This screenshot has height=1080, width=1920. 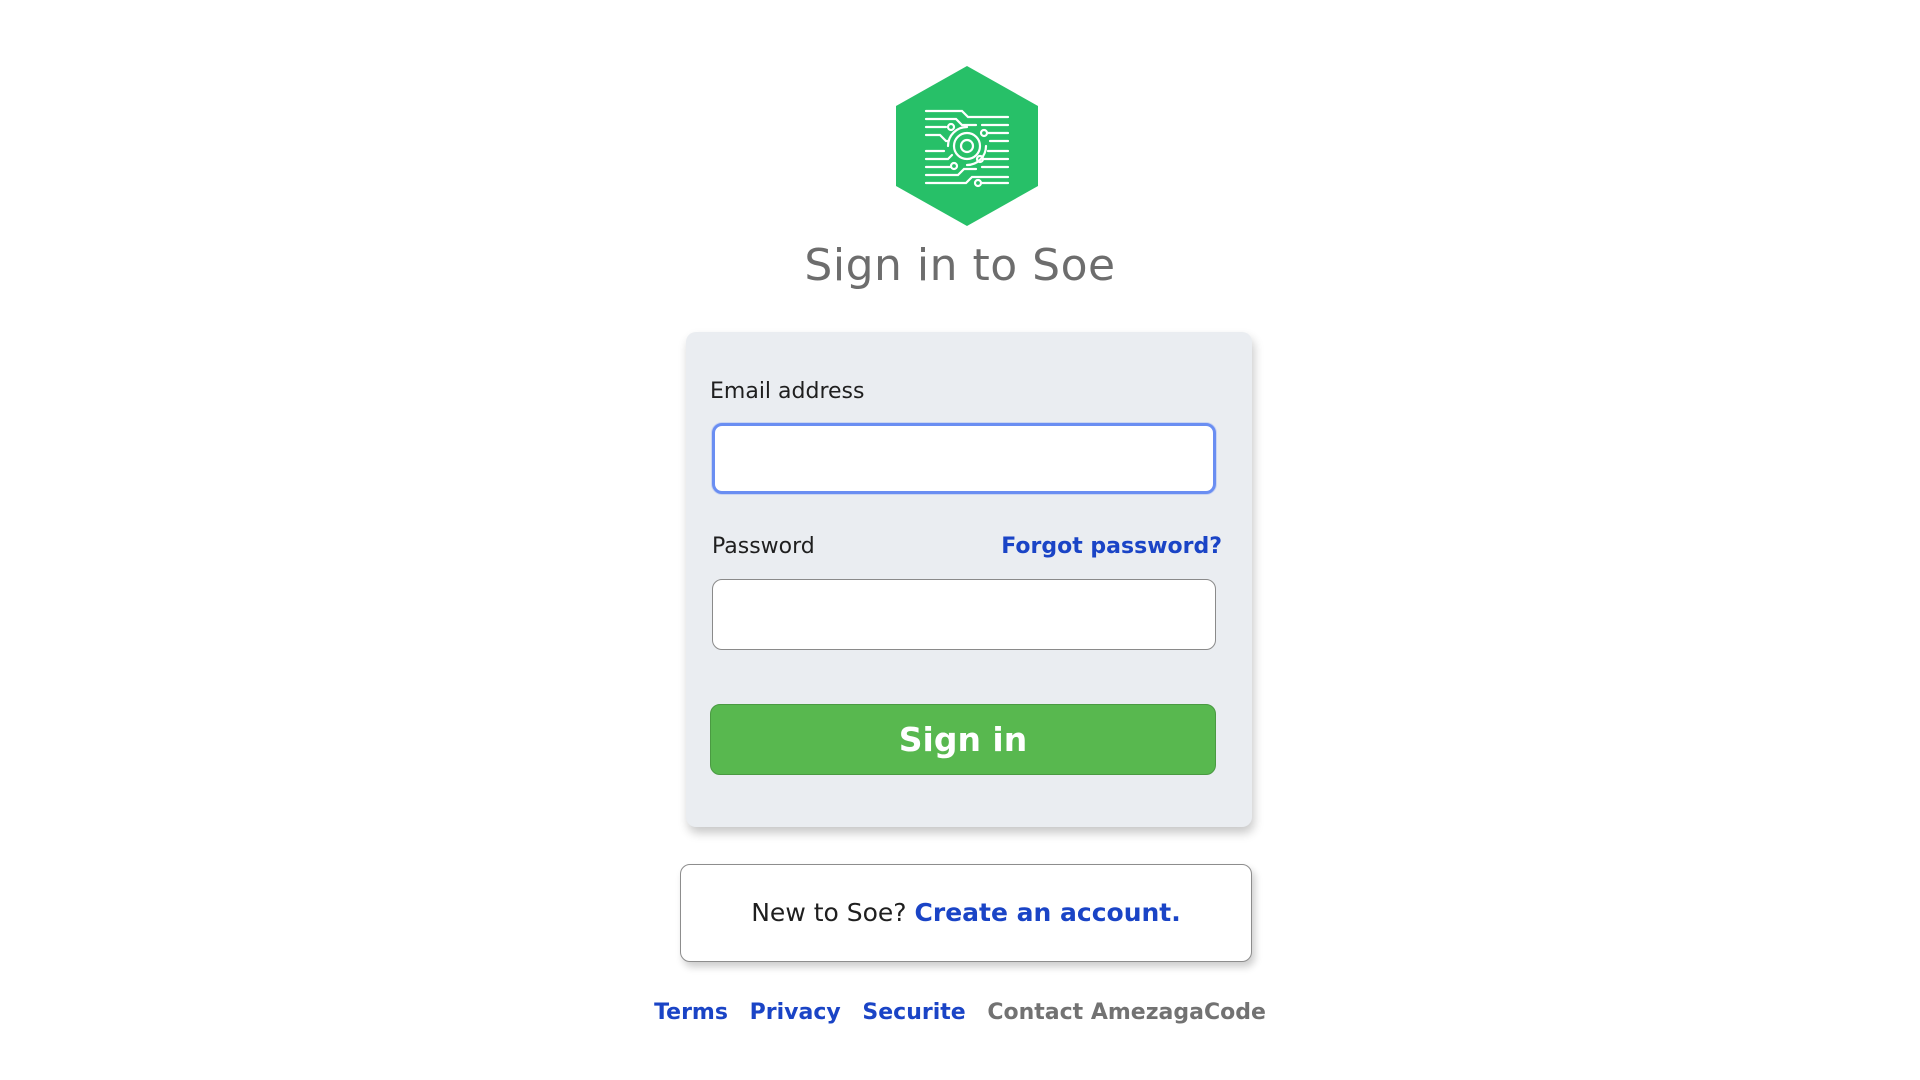 What do you see at coordinates (787, 391) in the screenshot?
I see `email-label: Email address` at bounding box center [787, 391].